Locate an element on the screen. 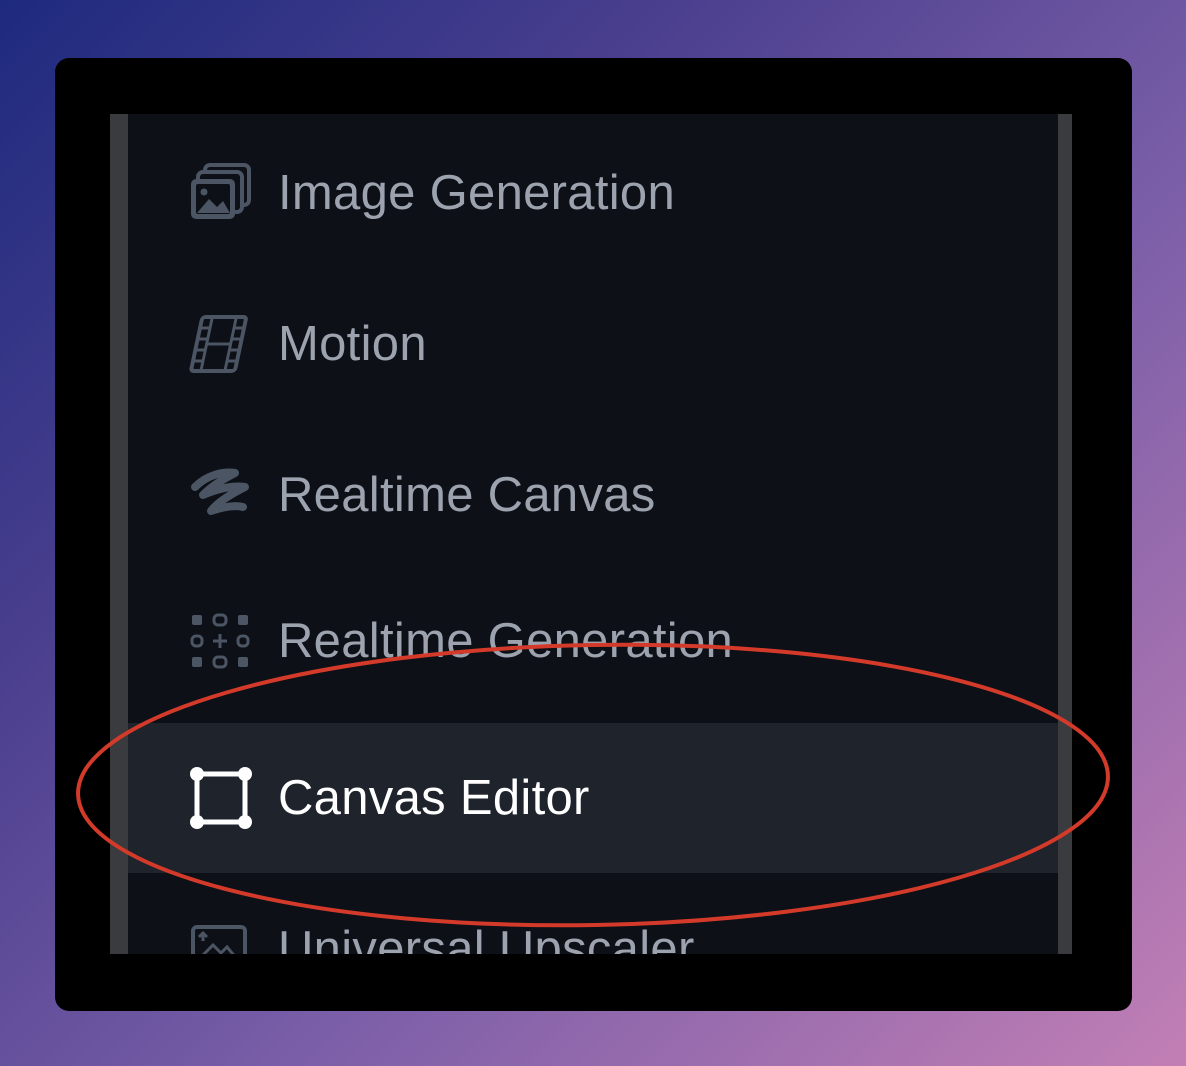  upscale-image-icon is located at coordinates (221, 935).